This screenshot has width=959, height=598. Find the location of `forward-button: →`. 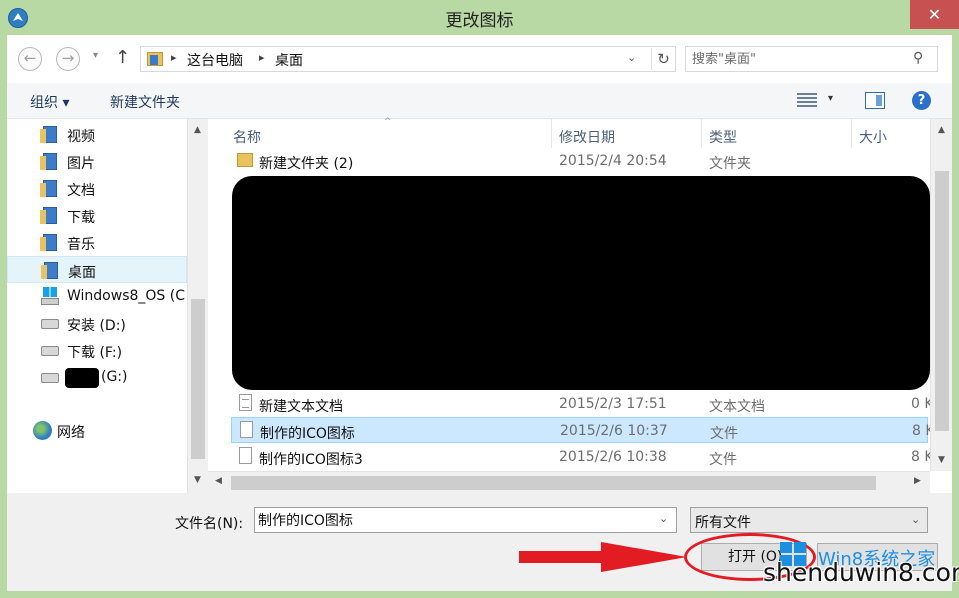

forward-button: → is located at coordinates (68, 59).